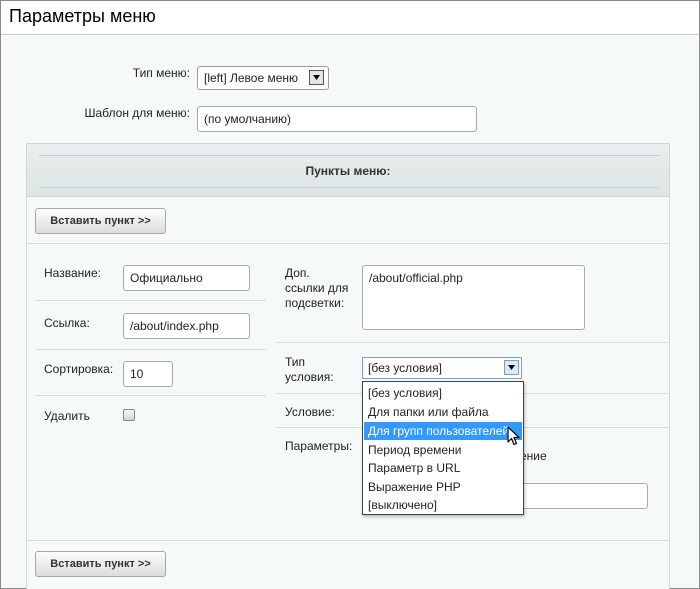  I want to click on extra-links-label-line: подсветки:, so click(315, 303).